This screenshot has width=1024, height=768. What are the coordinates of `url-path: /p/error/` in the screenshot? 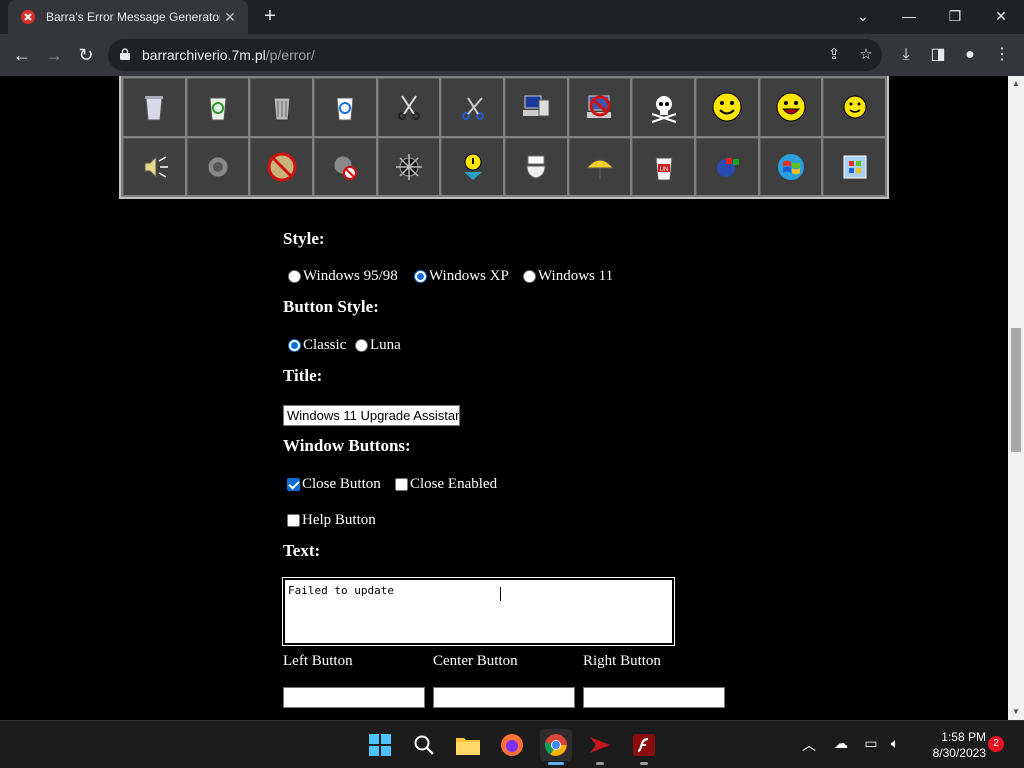 It's located at (290, 55).